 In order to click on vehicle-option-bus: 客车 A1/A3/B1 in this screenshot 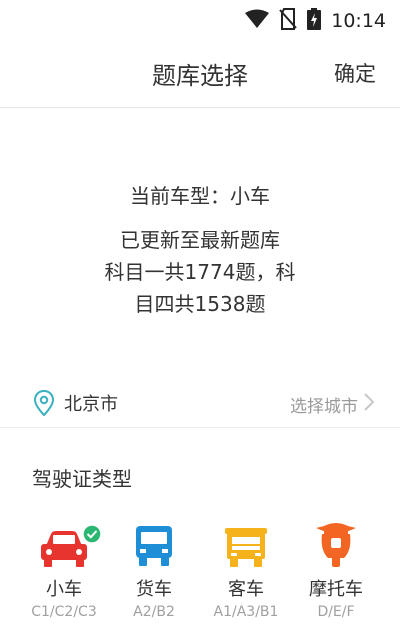, I will do `click(246, 570)`.